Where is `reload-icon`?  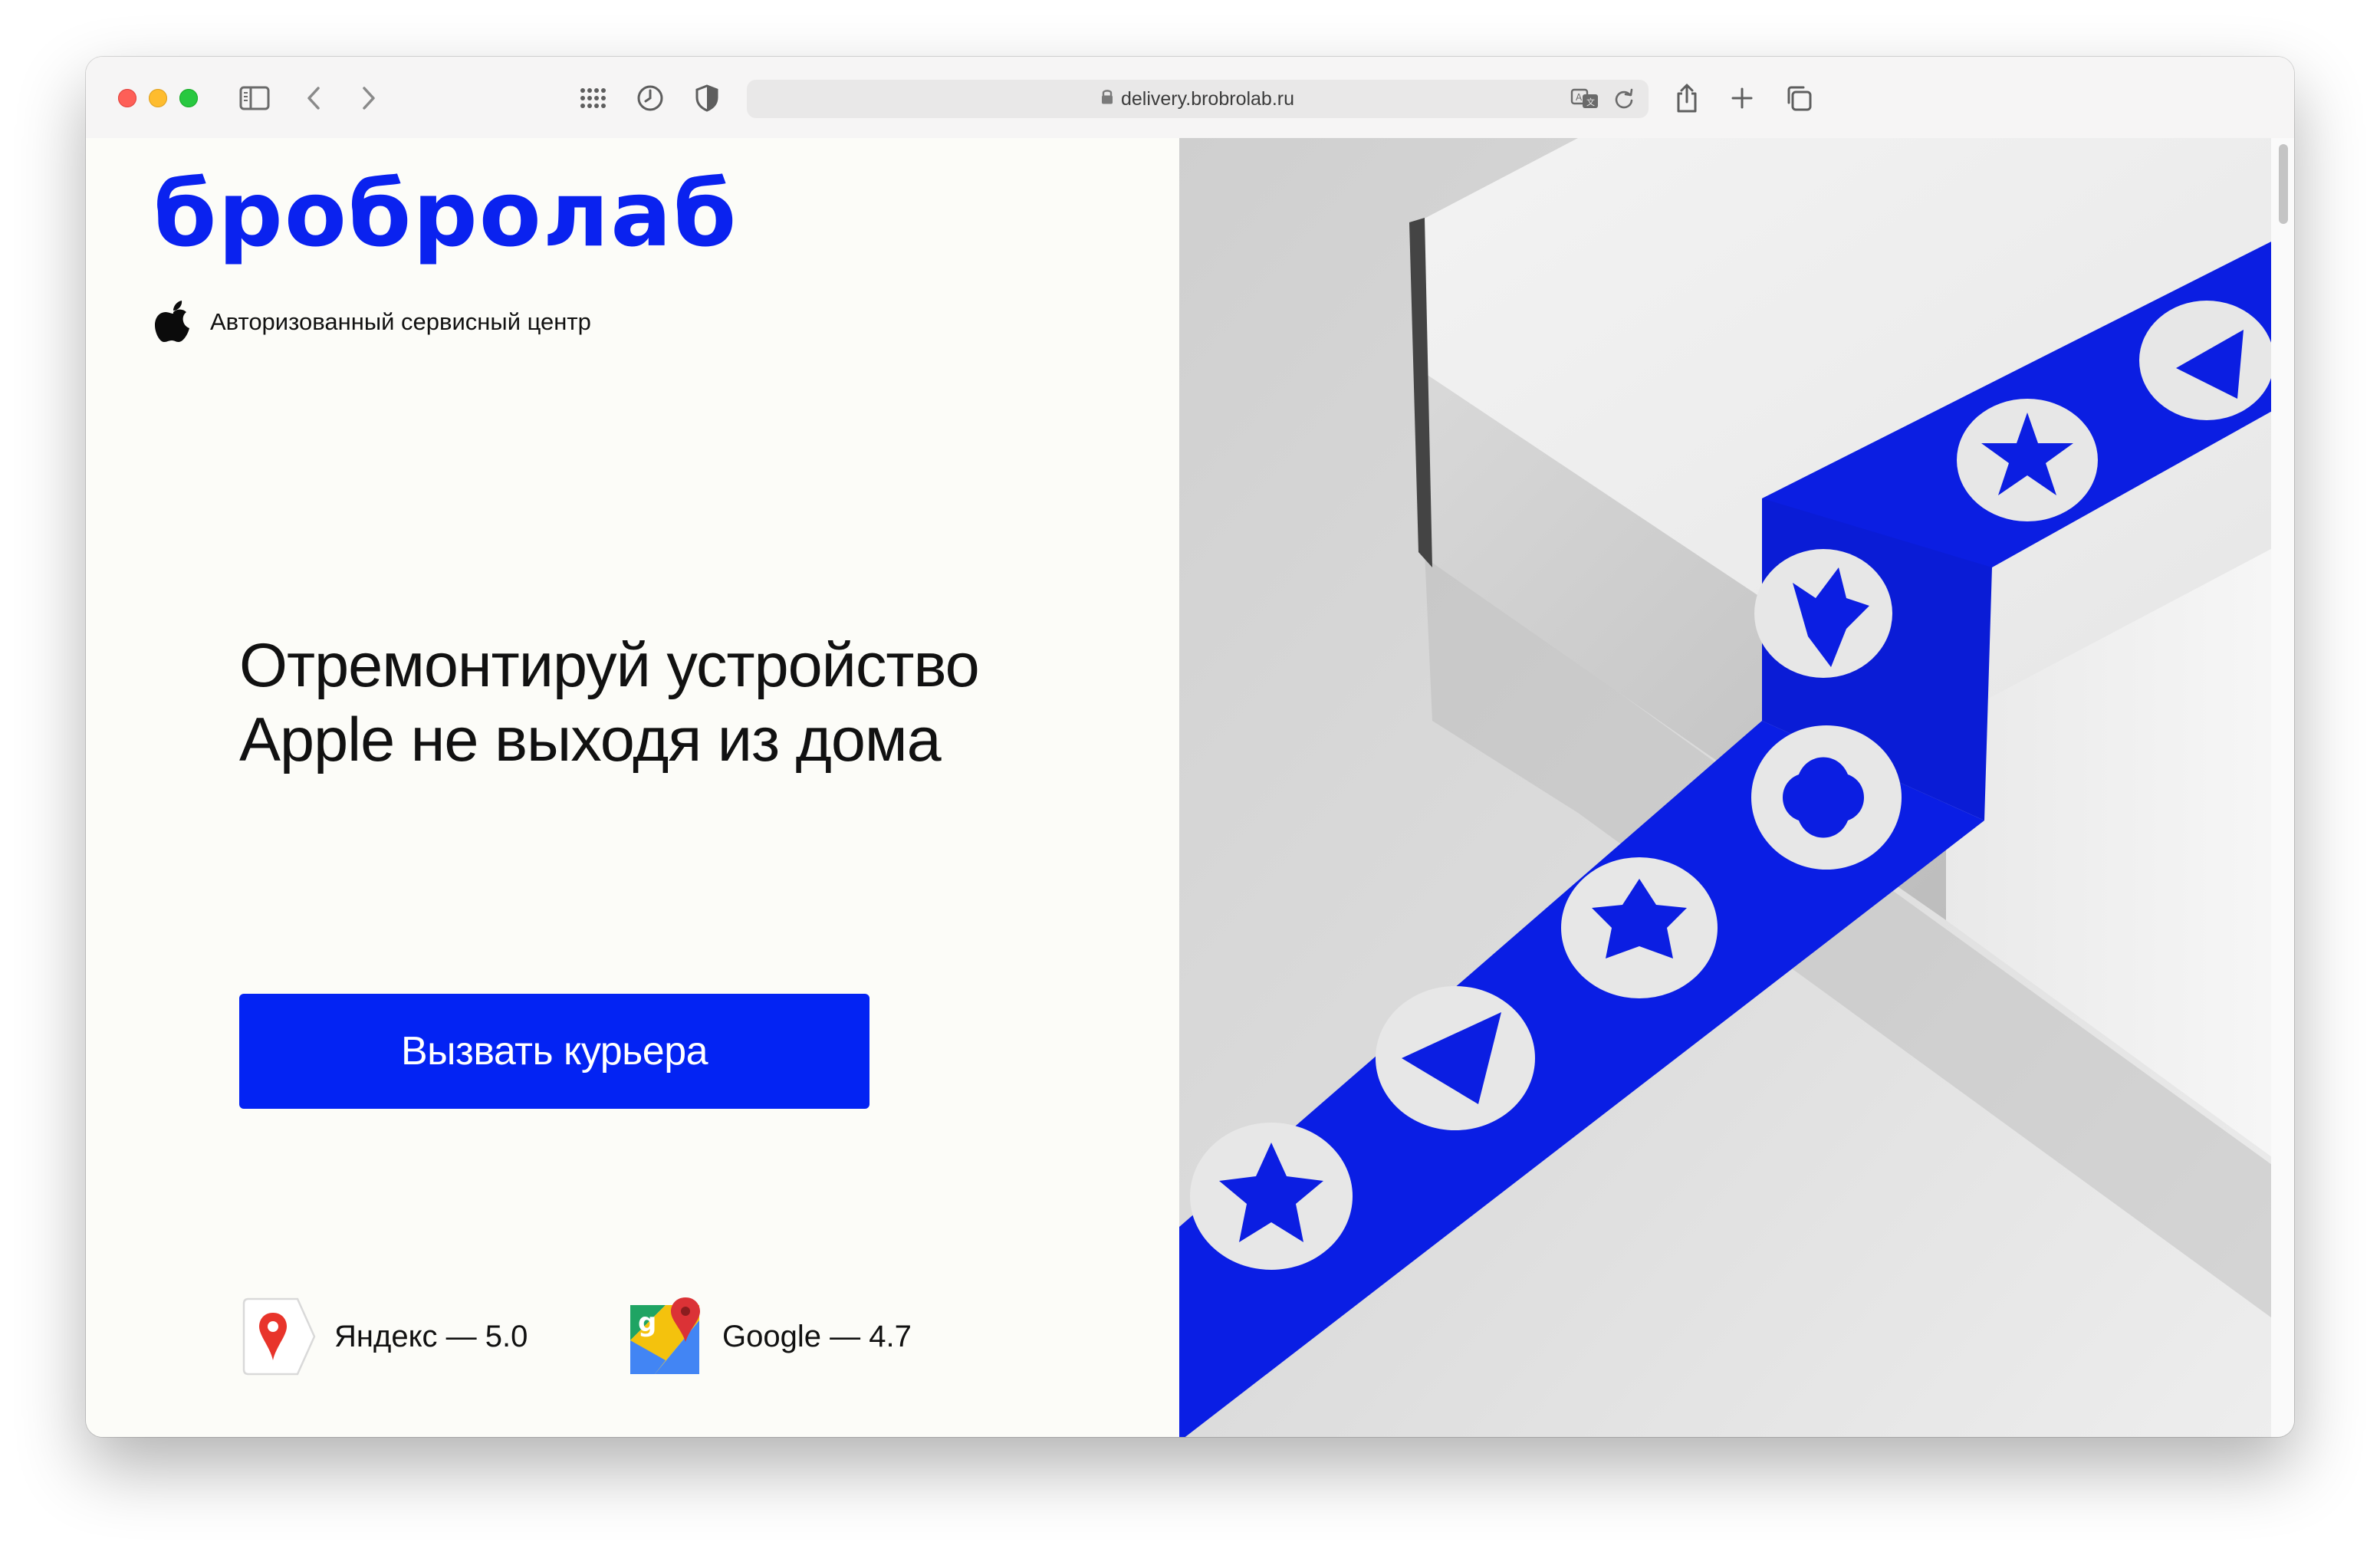
reload-icon is located at coordinates (1624, 99).